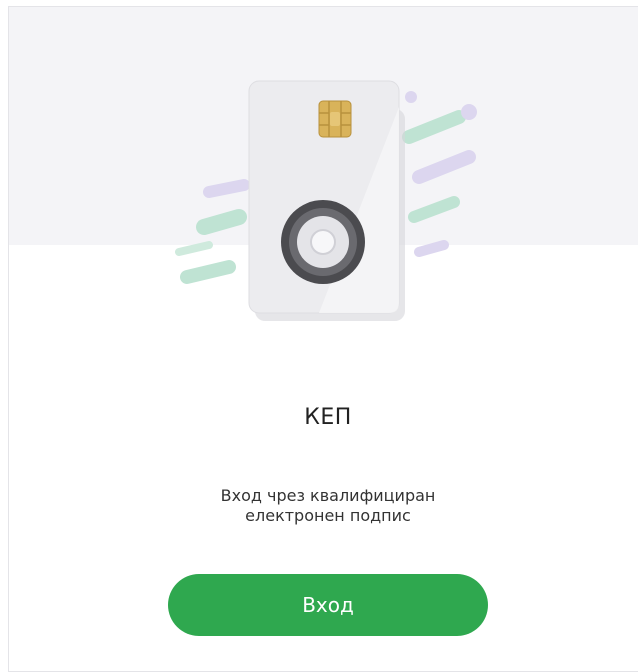 Image resolution: width=638 pixels, height=672 pixels. What do you see at coordinates (323, 242) in the screenshot?
I see `fingerprint-sensor-icon` at bounding box center [323, 242].